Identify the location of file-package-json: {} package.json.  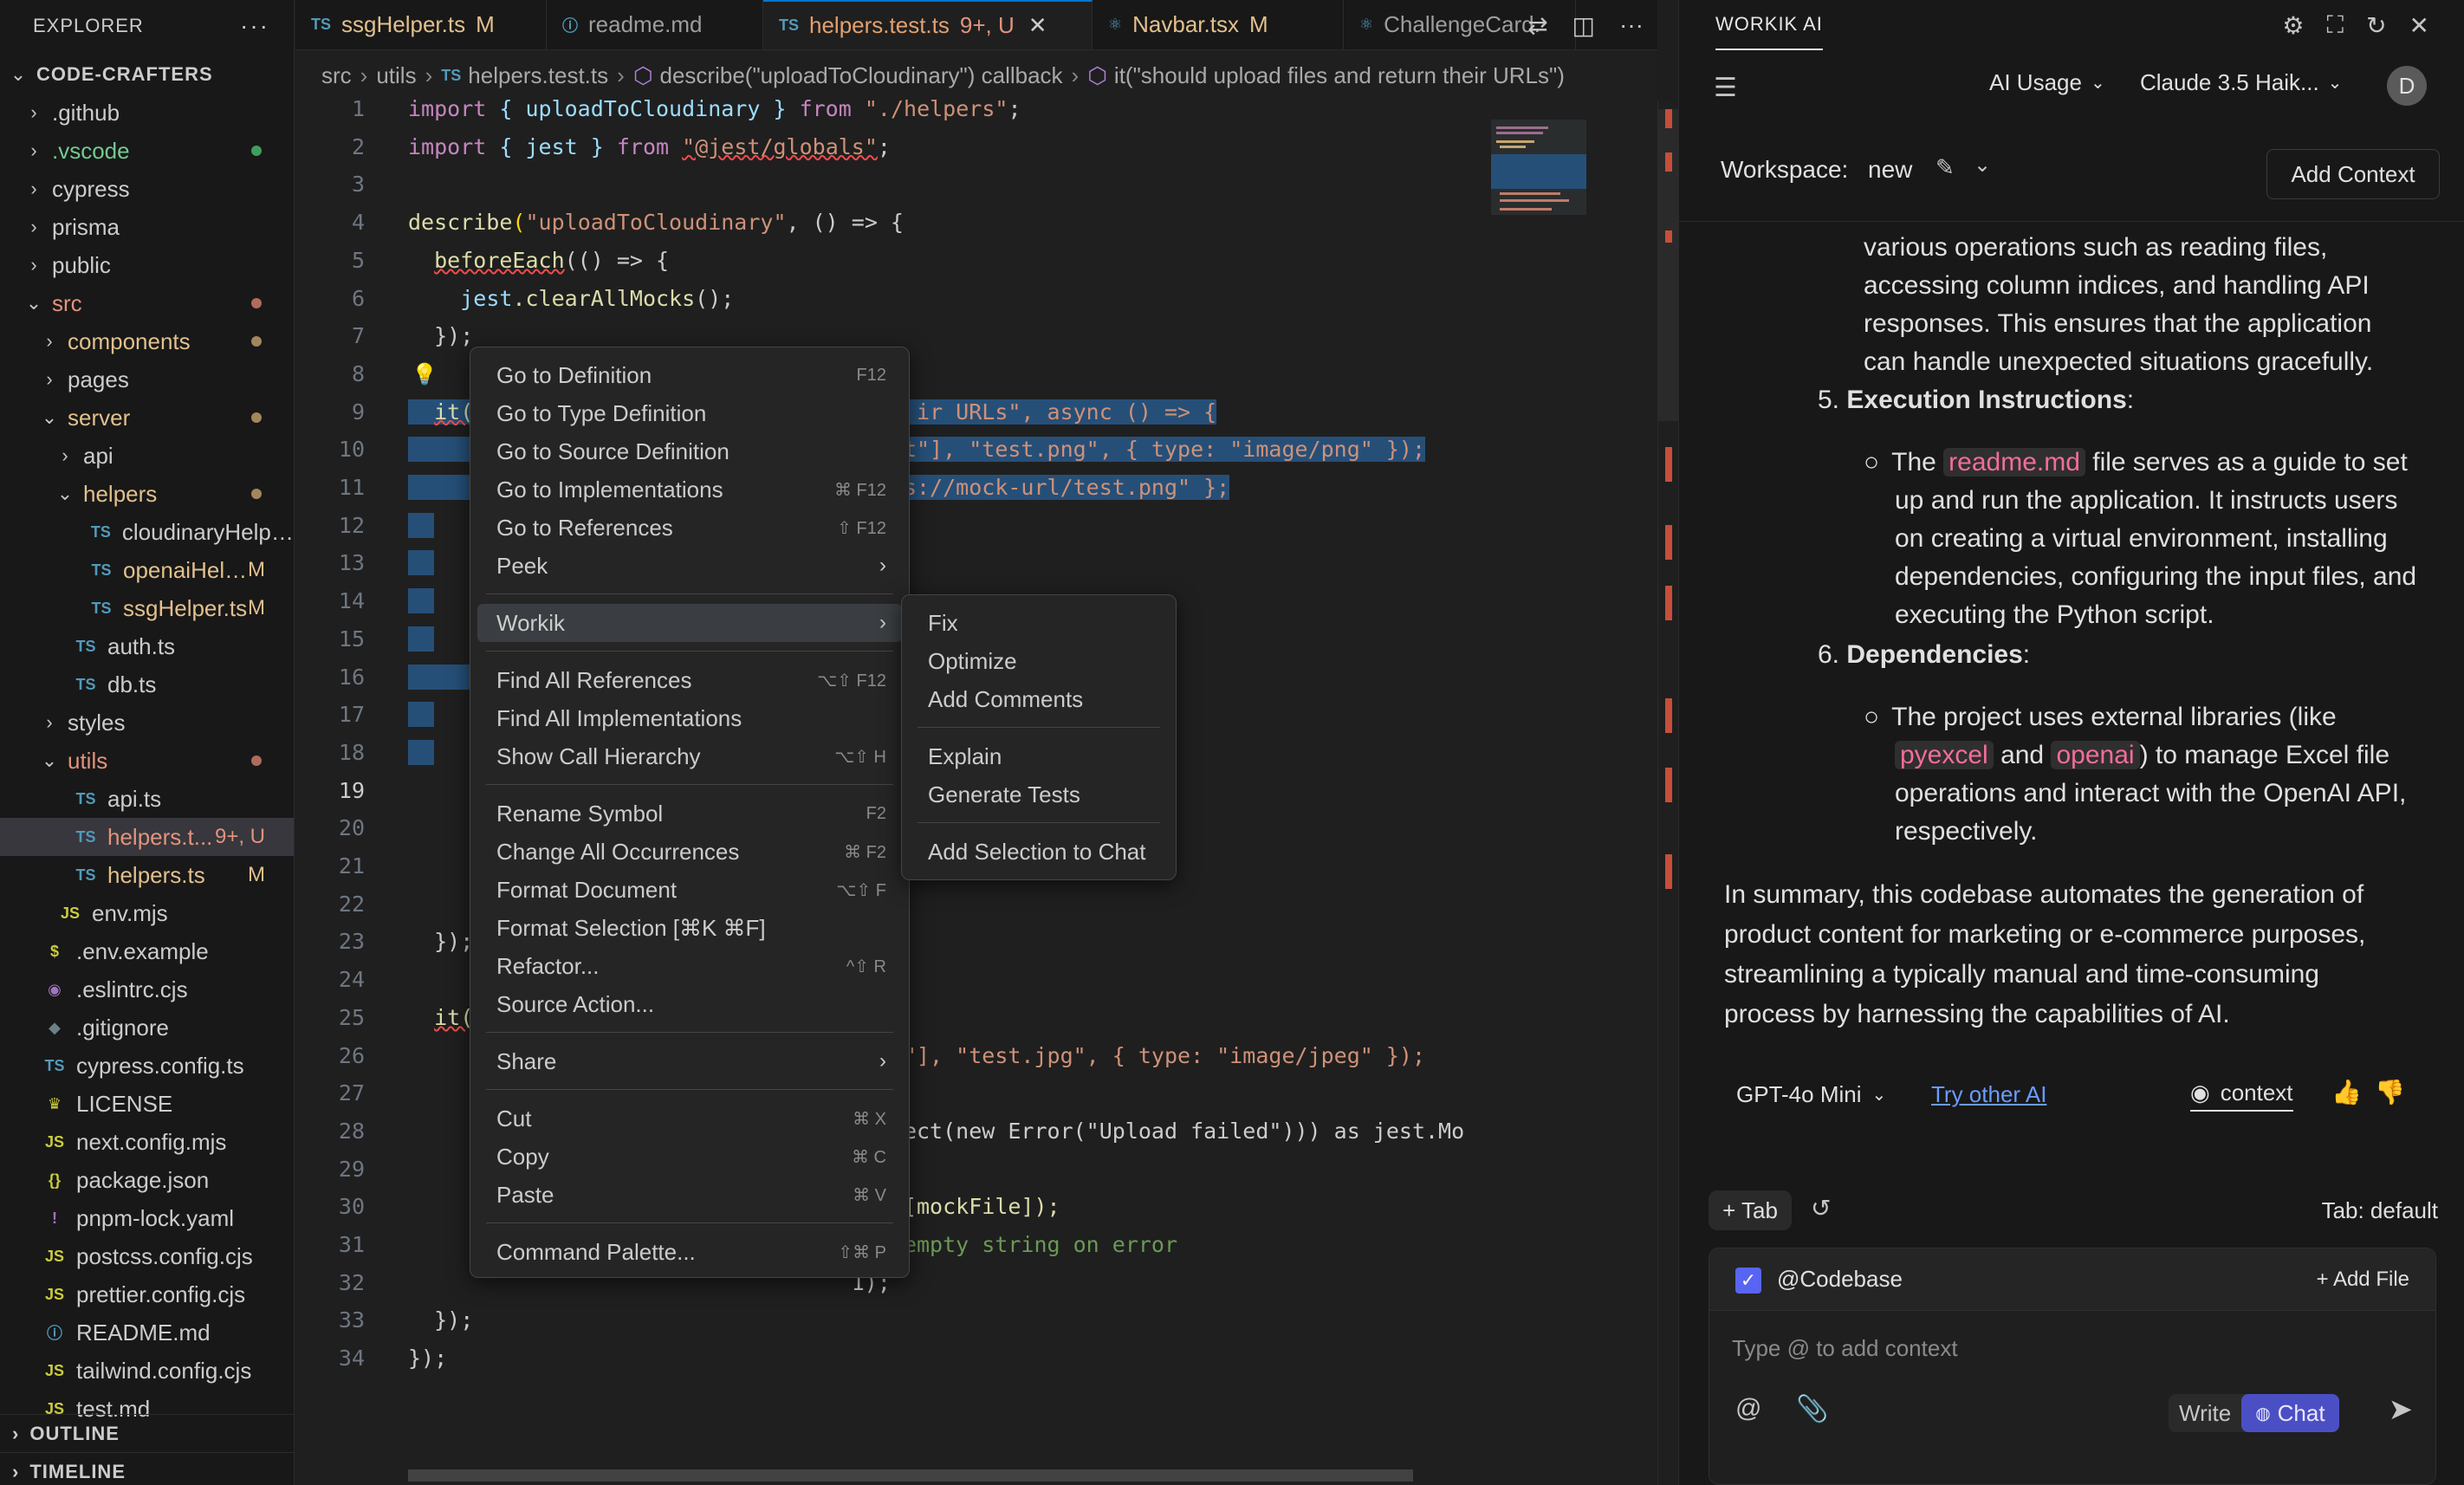
(147, 1180).